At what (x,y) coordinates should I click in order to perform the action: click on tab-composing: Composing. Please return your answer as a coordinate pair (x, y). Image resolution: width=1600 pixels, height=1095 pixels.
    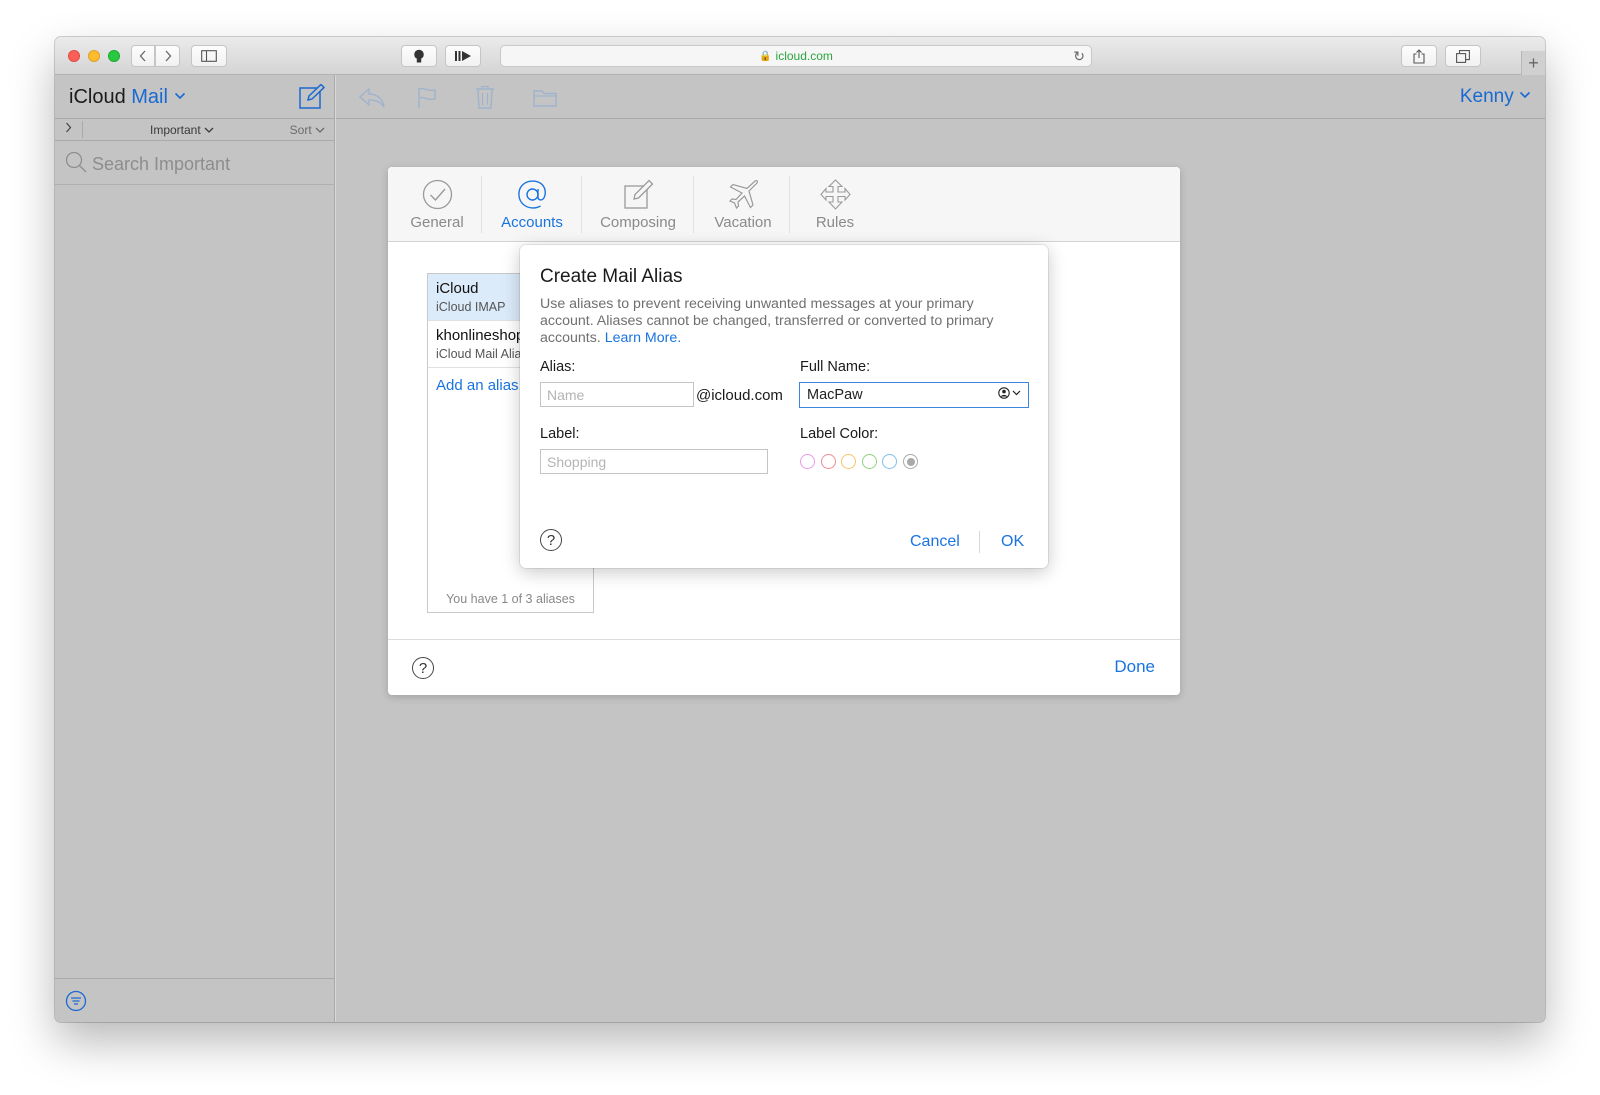
    Looking at the image, I should click on (638, 204).